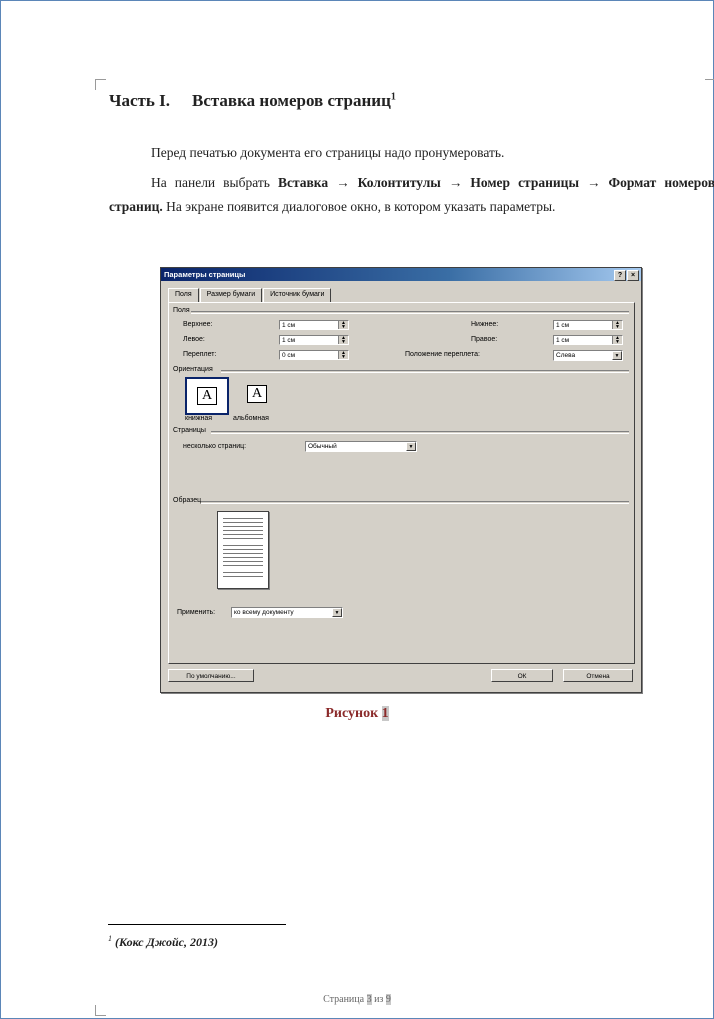 Image resolution: width=714 pixels, height=1019 pixels. What do you see at coordinates (231, 295) in the screenshot?
I see `tab-paper-size: Размер бумаги` at bounding box center [231, 295].